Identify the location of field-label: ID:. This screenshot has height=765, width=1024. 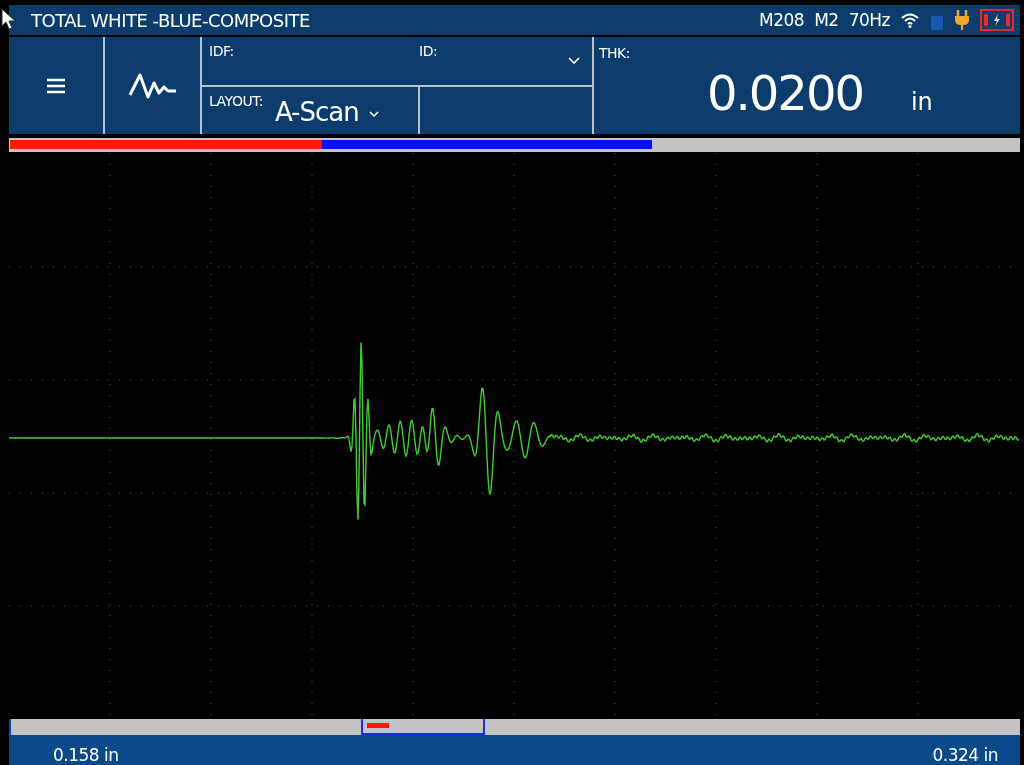
(428, 52).